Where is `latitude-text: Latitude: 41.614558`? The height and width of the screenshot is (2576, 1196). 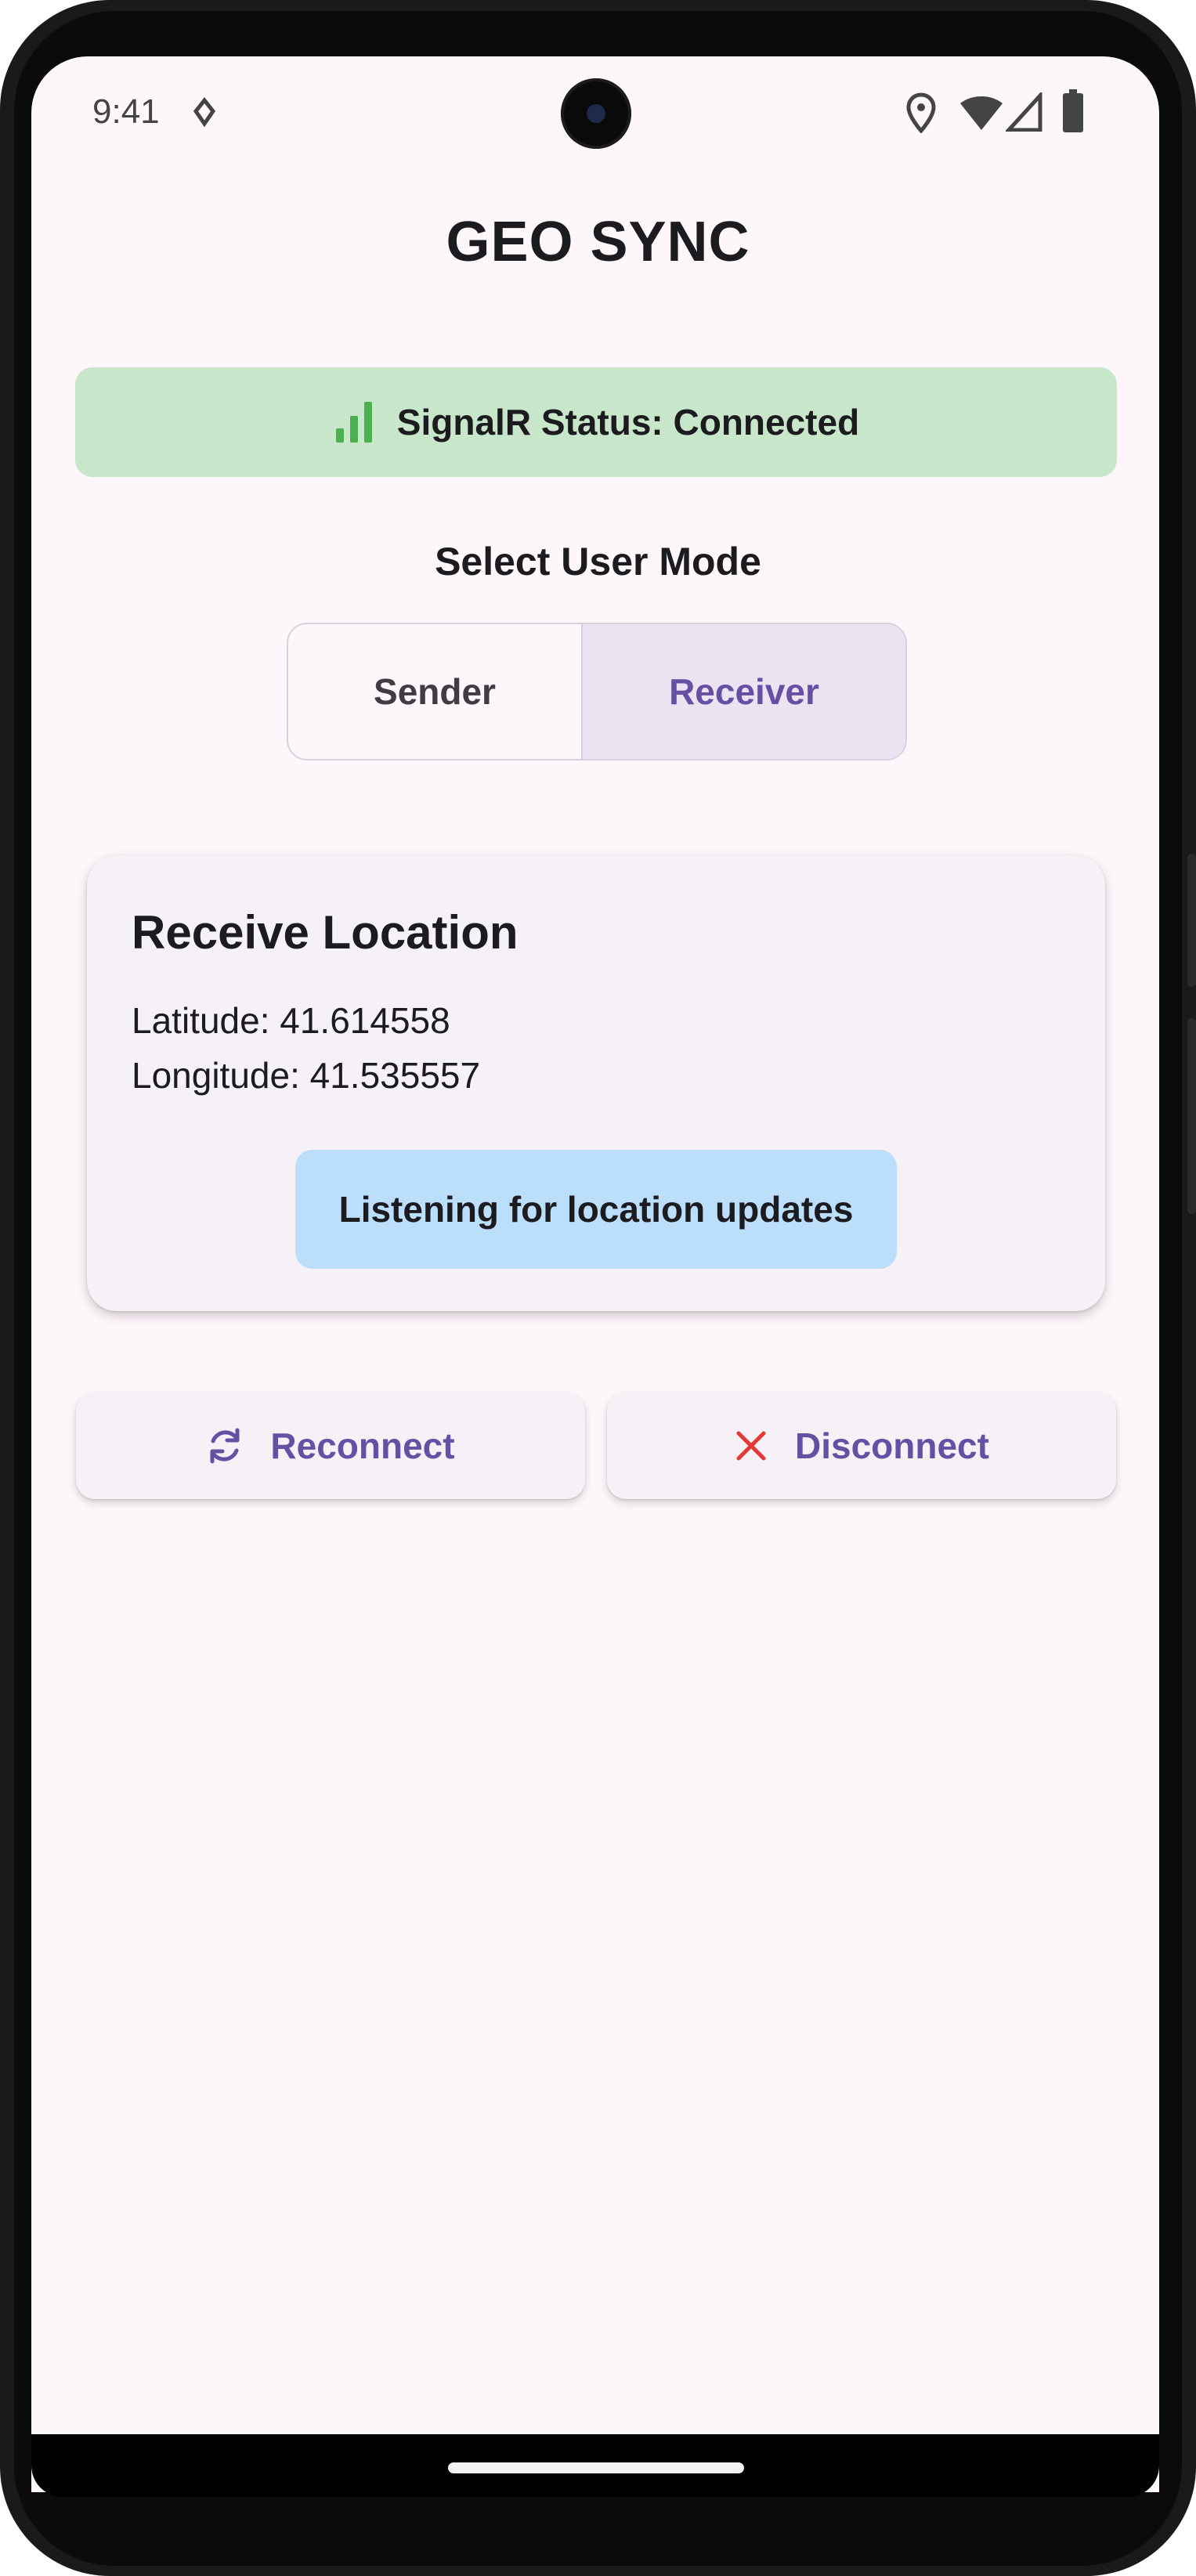
latitude-text: Latitude: 41.614558 is located at coordinates (291, 1020).